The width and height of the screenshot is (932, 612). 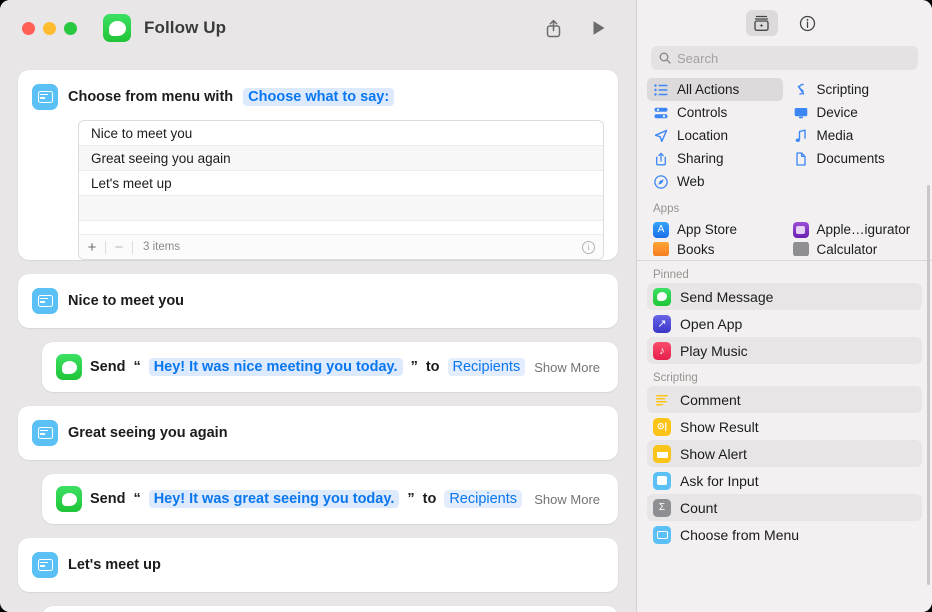 I want to click on search-input: Search, so click(x=784, y=58).